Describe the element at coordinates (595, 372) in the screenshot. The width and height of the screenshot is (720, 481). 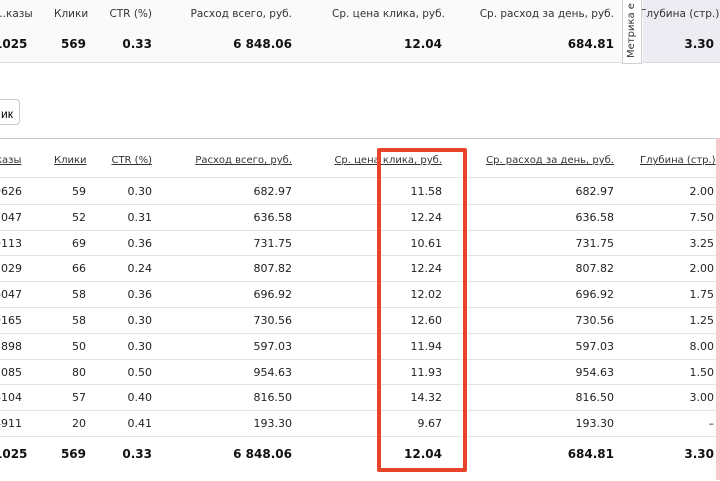
I see `cell-daily-spend: 954.63` at that location.